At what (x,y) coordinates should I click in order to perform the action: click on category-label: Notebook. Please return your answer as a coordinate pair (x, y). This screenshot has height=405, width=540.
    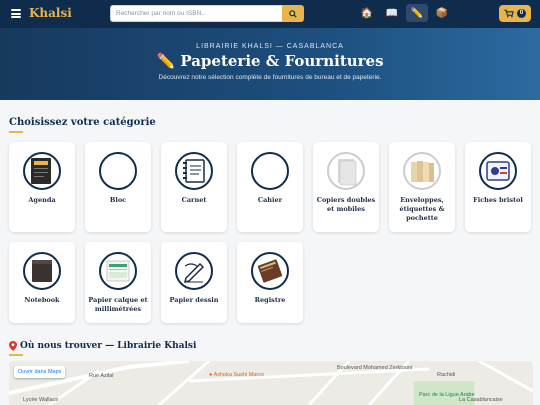
    Looking at the image, I should click on (42, 300).